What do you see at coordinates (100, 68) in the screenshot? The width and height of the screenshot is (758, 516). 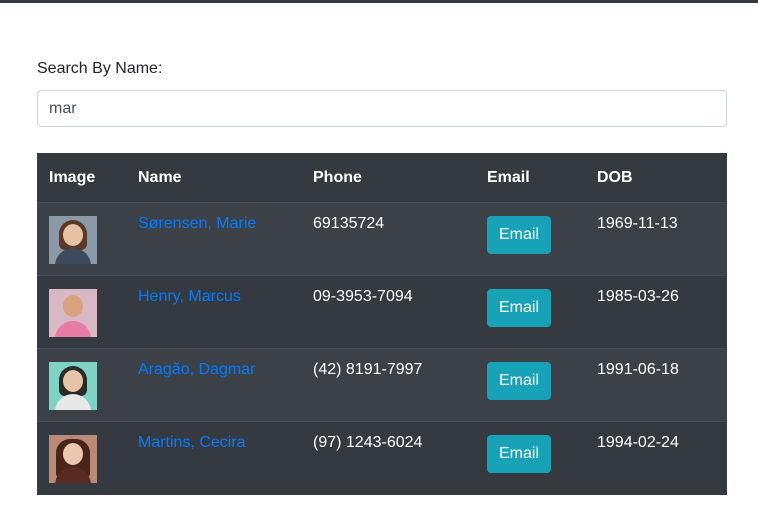 I see `search-label: Search By Name:` at bounding box center [100, 68].